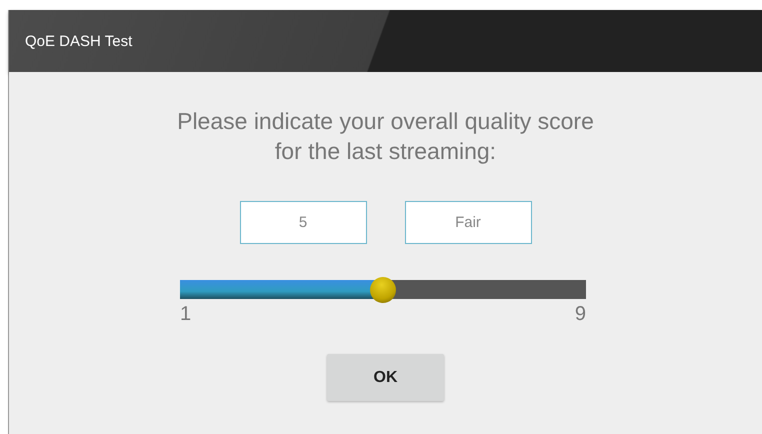  I want to click on min-label: 1, so click(186, 314).